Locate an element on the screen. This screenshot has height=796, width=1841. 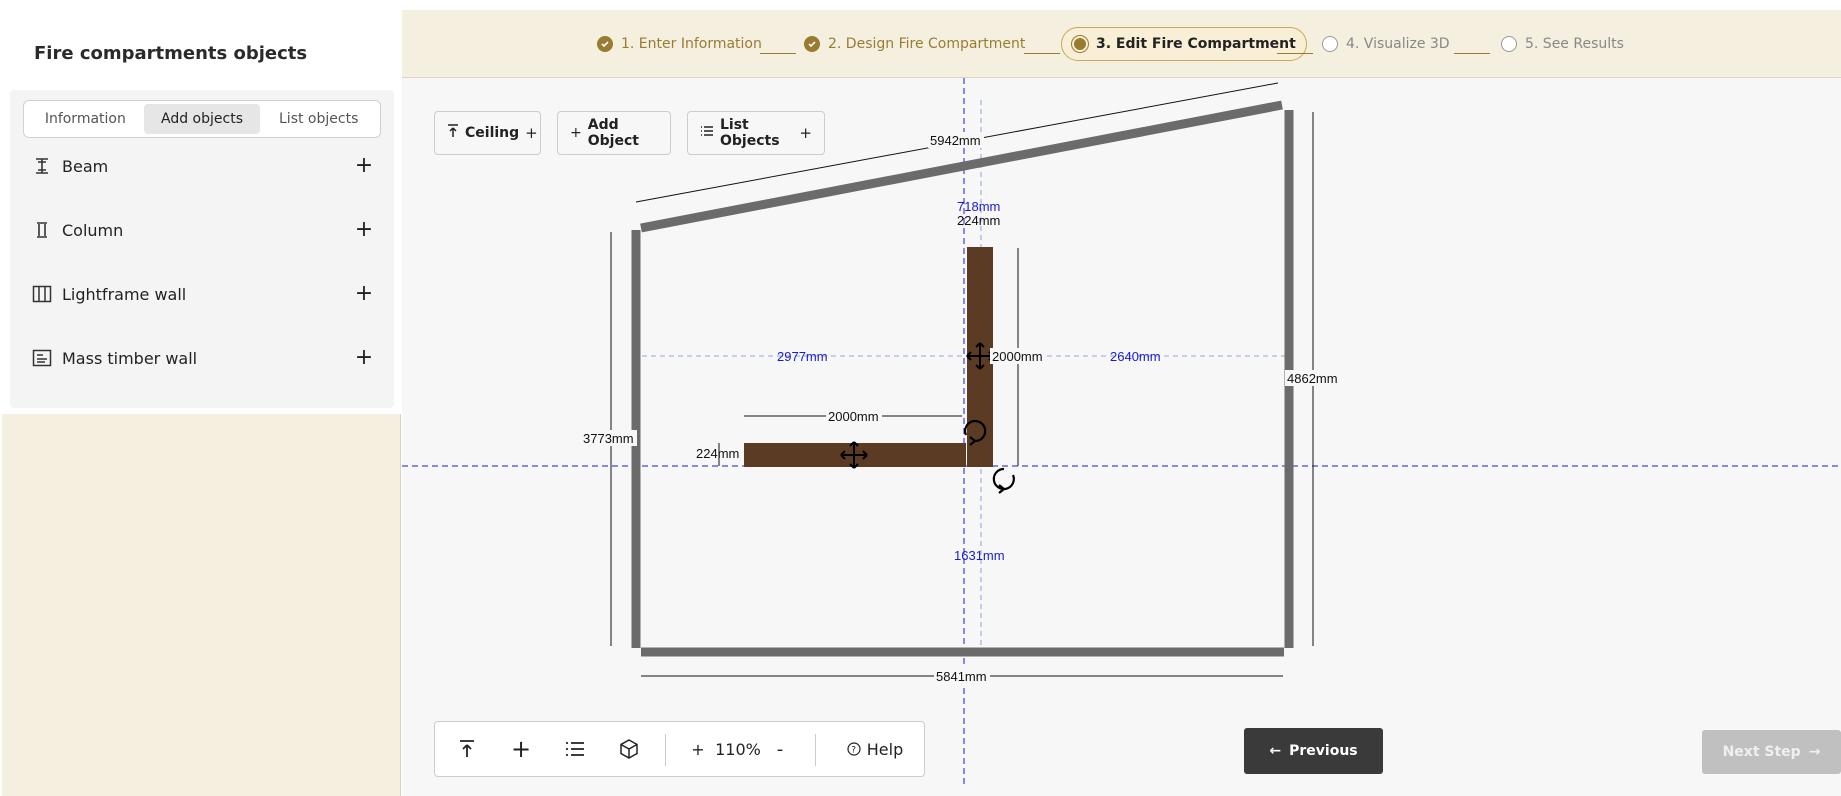
next-step-label: Next Step is located at coordinates (1761, 752).